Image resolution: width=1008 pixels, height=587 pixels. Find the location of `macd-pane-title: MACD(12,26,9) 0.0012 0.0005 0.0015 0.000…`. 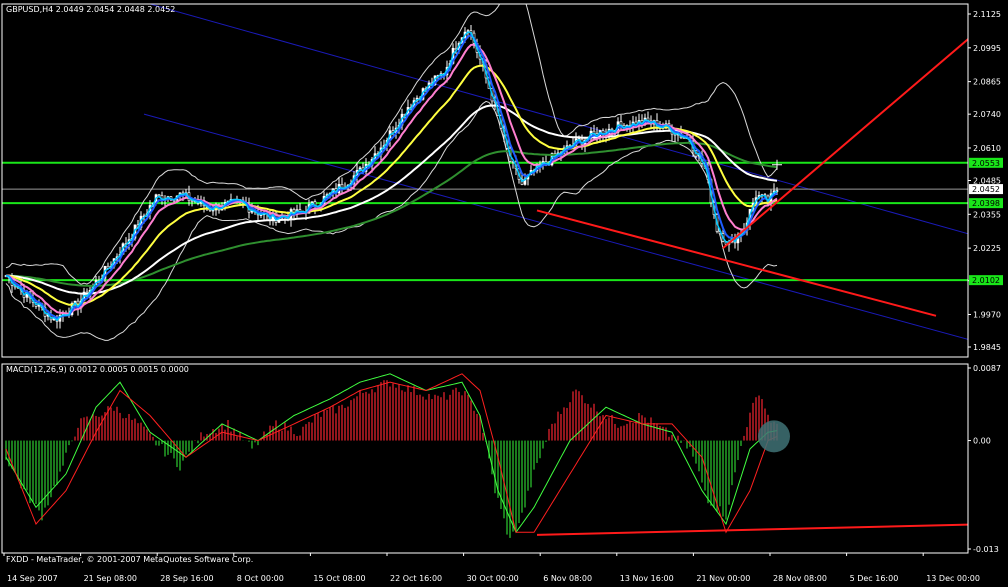

macd-pane-title: MACD(12,26,9) 0.0012 0.0005 0.0015 0.000… is located at coordinates (97, 369).